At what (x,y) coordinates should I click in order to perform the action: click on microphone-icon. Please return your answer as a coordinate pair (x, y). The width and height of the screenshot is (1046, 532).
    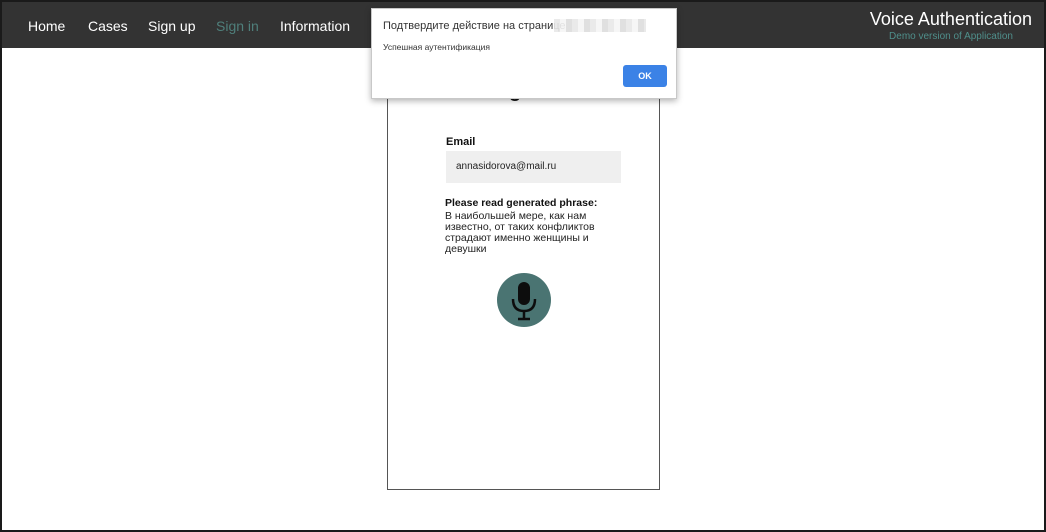
    Looking at the image, I should click on (524, 301).